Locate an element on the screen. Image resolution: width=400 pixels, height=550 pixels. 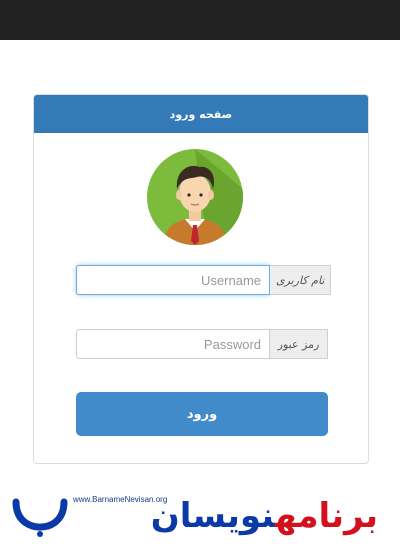
username-input is located at coordinates (173, 280).